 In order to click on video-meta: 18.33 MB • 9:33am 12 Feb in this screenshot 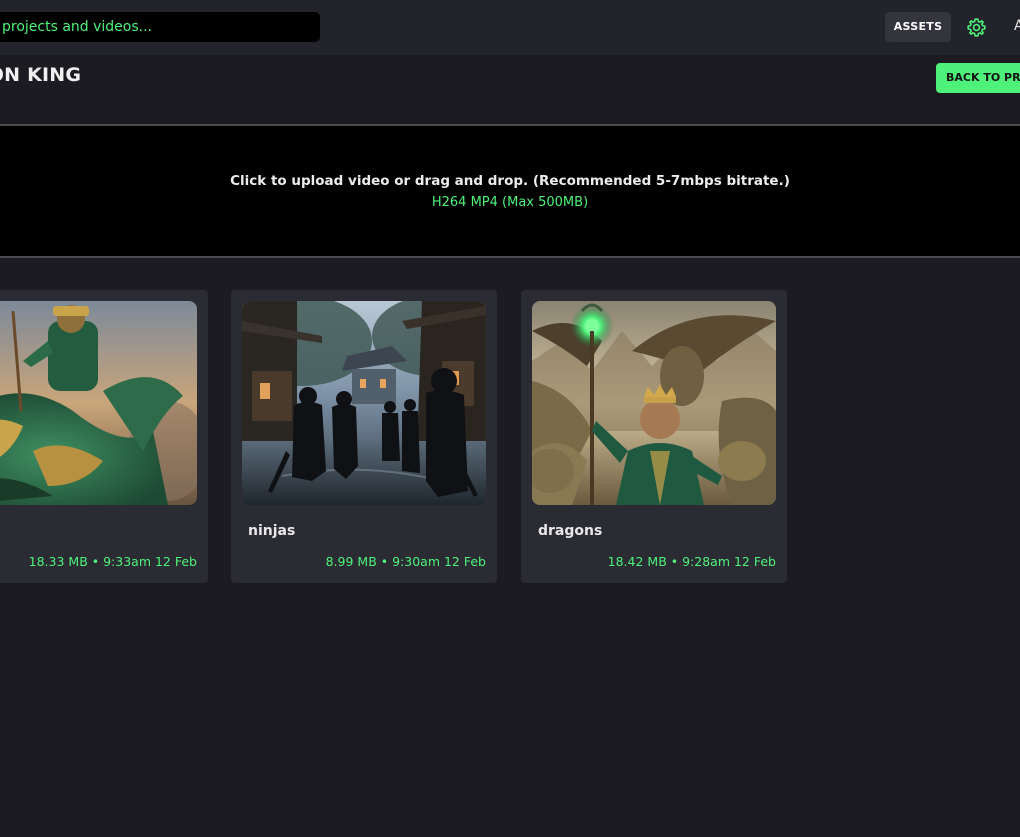, I will do `click(112, 561)`.